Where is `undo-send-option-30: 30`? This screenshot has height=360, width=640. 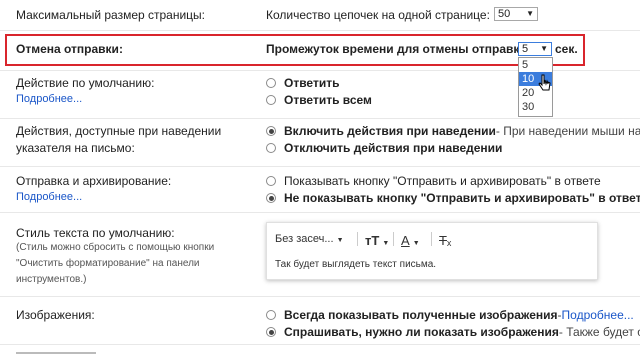
undo-send-option-30: 30 is located at coordinates (535, 107).